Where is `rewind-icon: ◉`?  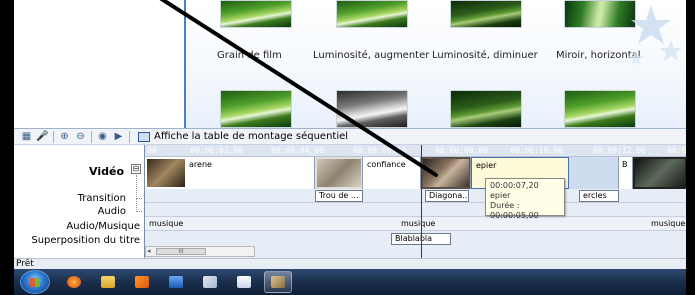 rewind-icon: ◉ is located at coordinates (102, 136).